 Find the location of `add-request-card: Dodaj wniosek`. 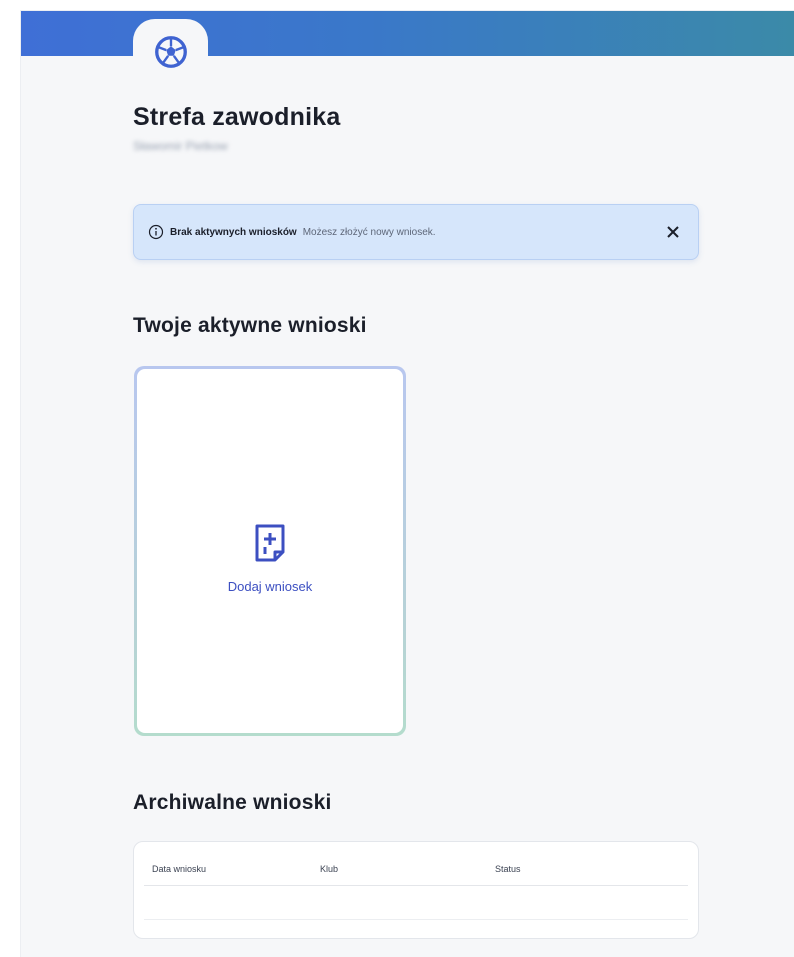

add-request-card: Dodaj wniosek is located at coordinates (270, 551).